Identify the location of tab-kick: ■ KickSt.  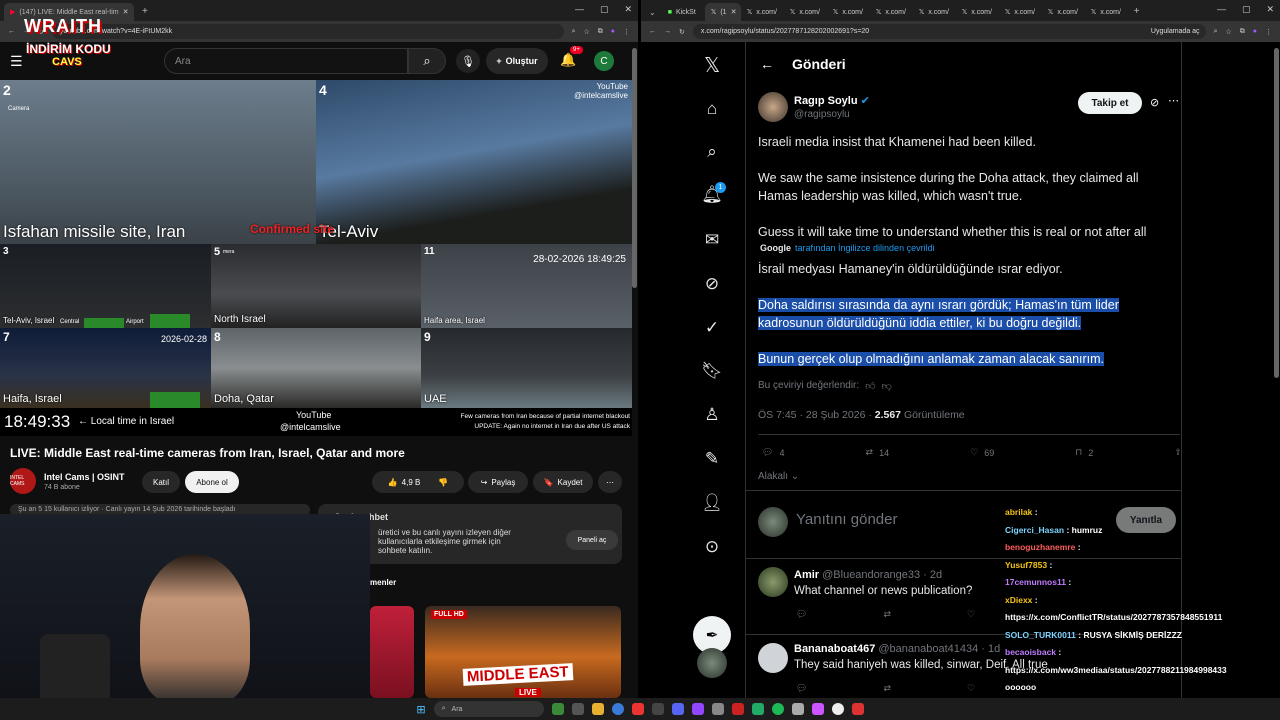
(683, 12).